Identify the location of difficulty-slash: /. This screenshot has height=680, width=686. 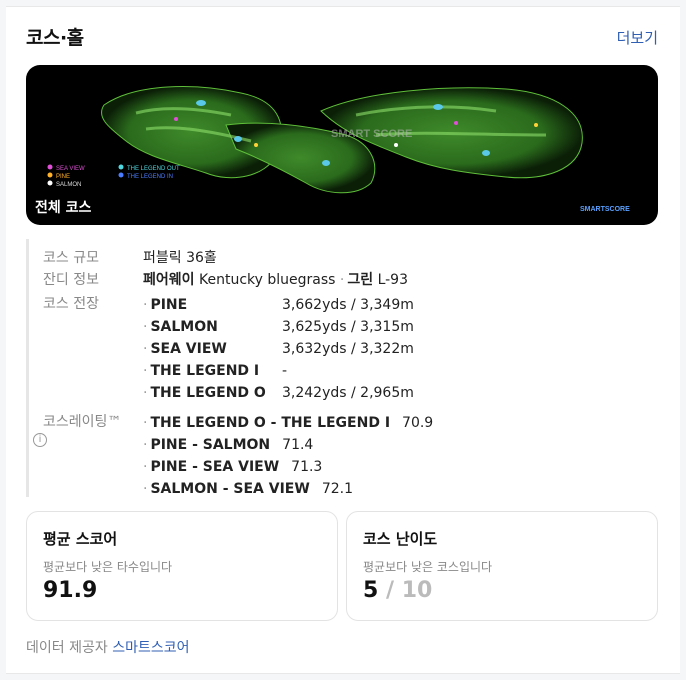
(390, 590).